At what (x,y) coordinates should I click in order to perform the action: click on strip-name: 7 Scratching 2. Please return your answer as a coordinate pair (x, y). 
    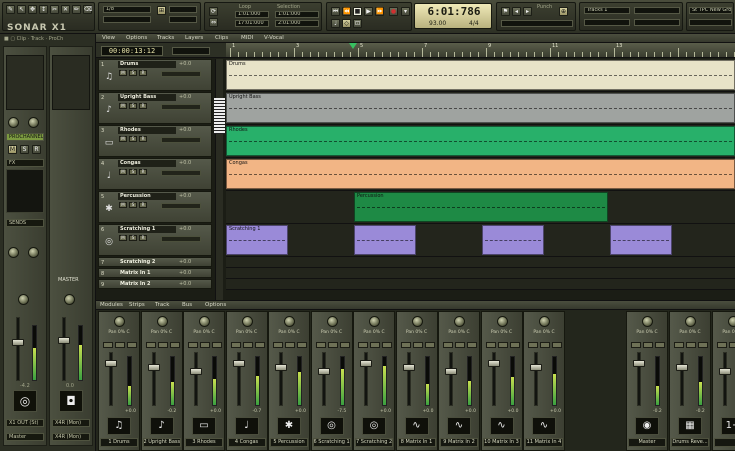
    Looking at the image, I should click on (374, 442).